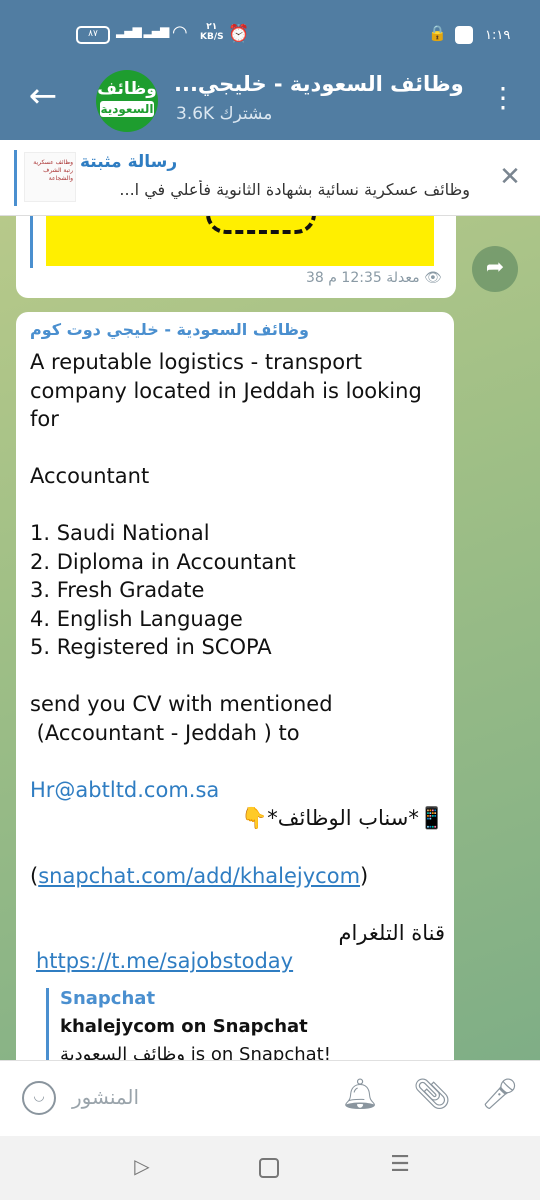 The height and width of the screenshot is (1200, 540). I want to click on channel-avatar: وظائف السعودية, so click(127, 101).